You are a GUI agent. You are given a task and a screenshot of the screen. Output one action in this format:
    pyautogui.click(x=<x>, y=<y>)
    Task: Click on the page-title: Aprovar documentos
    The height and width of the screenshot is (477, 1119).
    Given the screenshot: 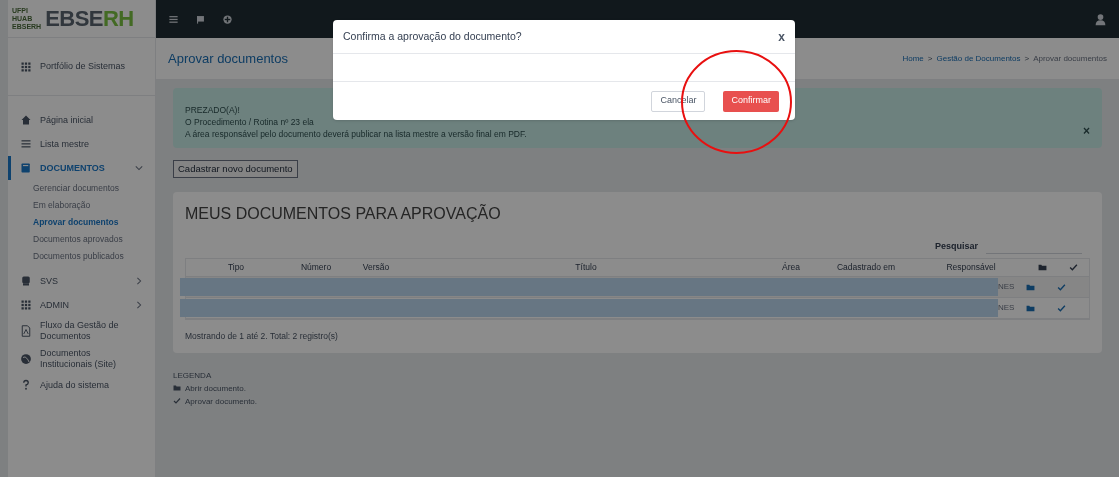 What is the action you would take?
    pyautogui.click(x=228, y=58)
    